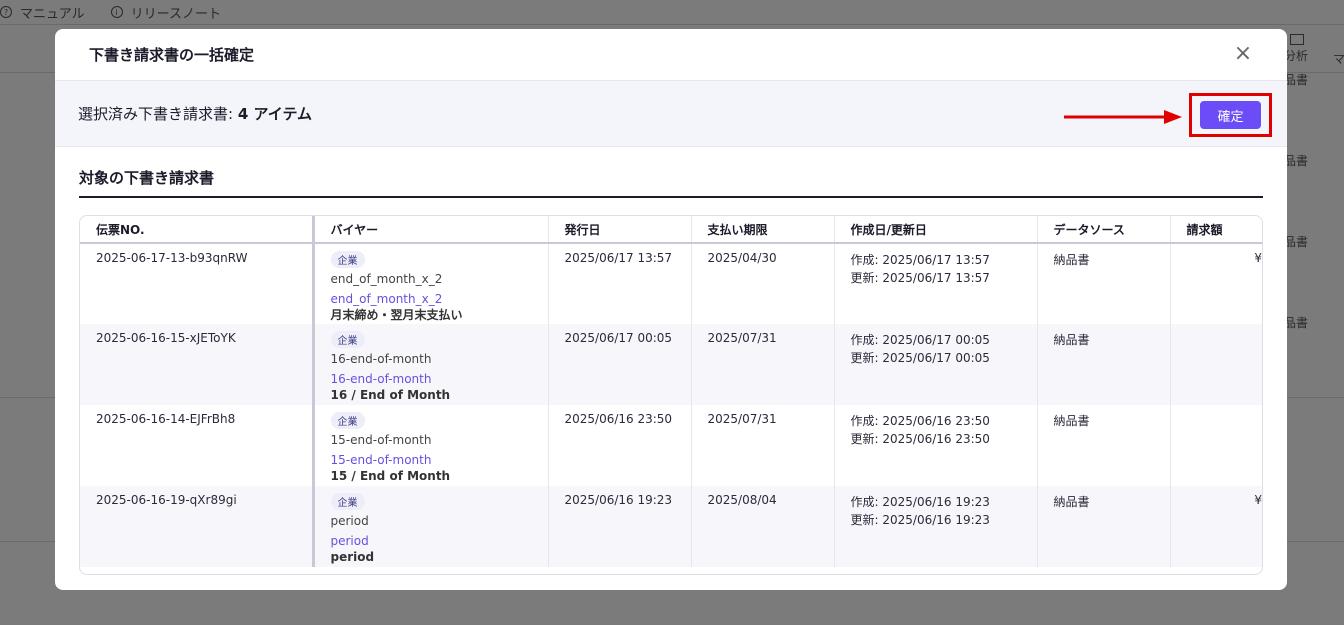 Image resolution: width=1344 pixels, height=625 pixels. Describe the element at coordinates (763, 230) in the screenshot. I see `column-header-due-date: 支払い期限` at that location.